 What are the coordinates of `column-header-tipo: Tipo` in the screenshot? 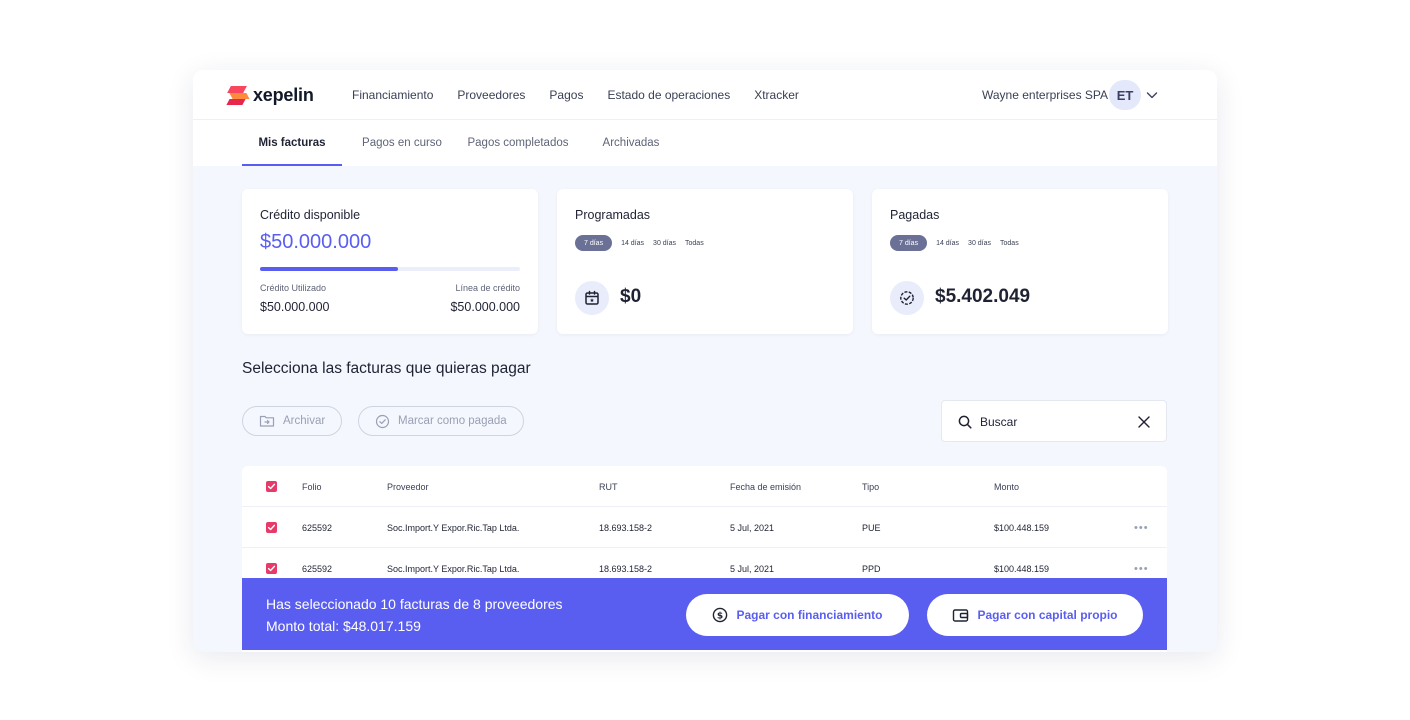 It's located at (870, 486).